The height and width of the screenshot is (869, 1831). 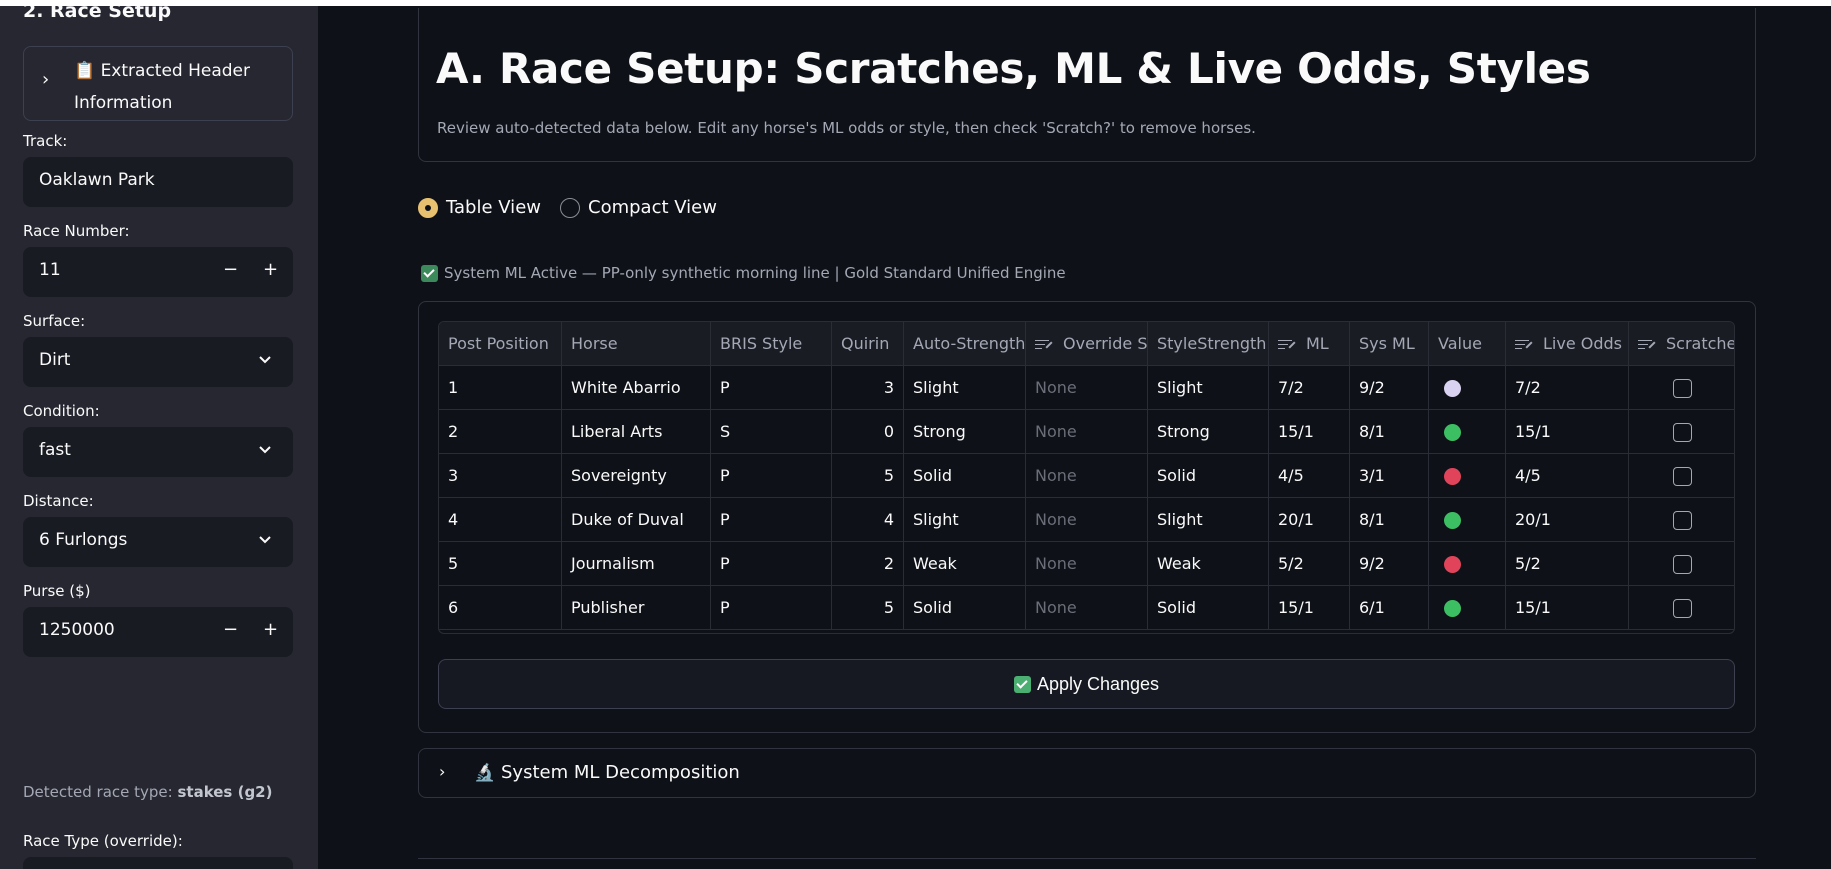 I want to click on track-value: Oaklawn Park, so click(x=97, y=180).